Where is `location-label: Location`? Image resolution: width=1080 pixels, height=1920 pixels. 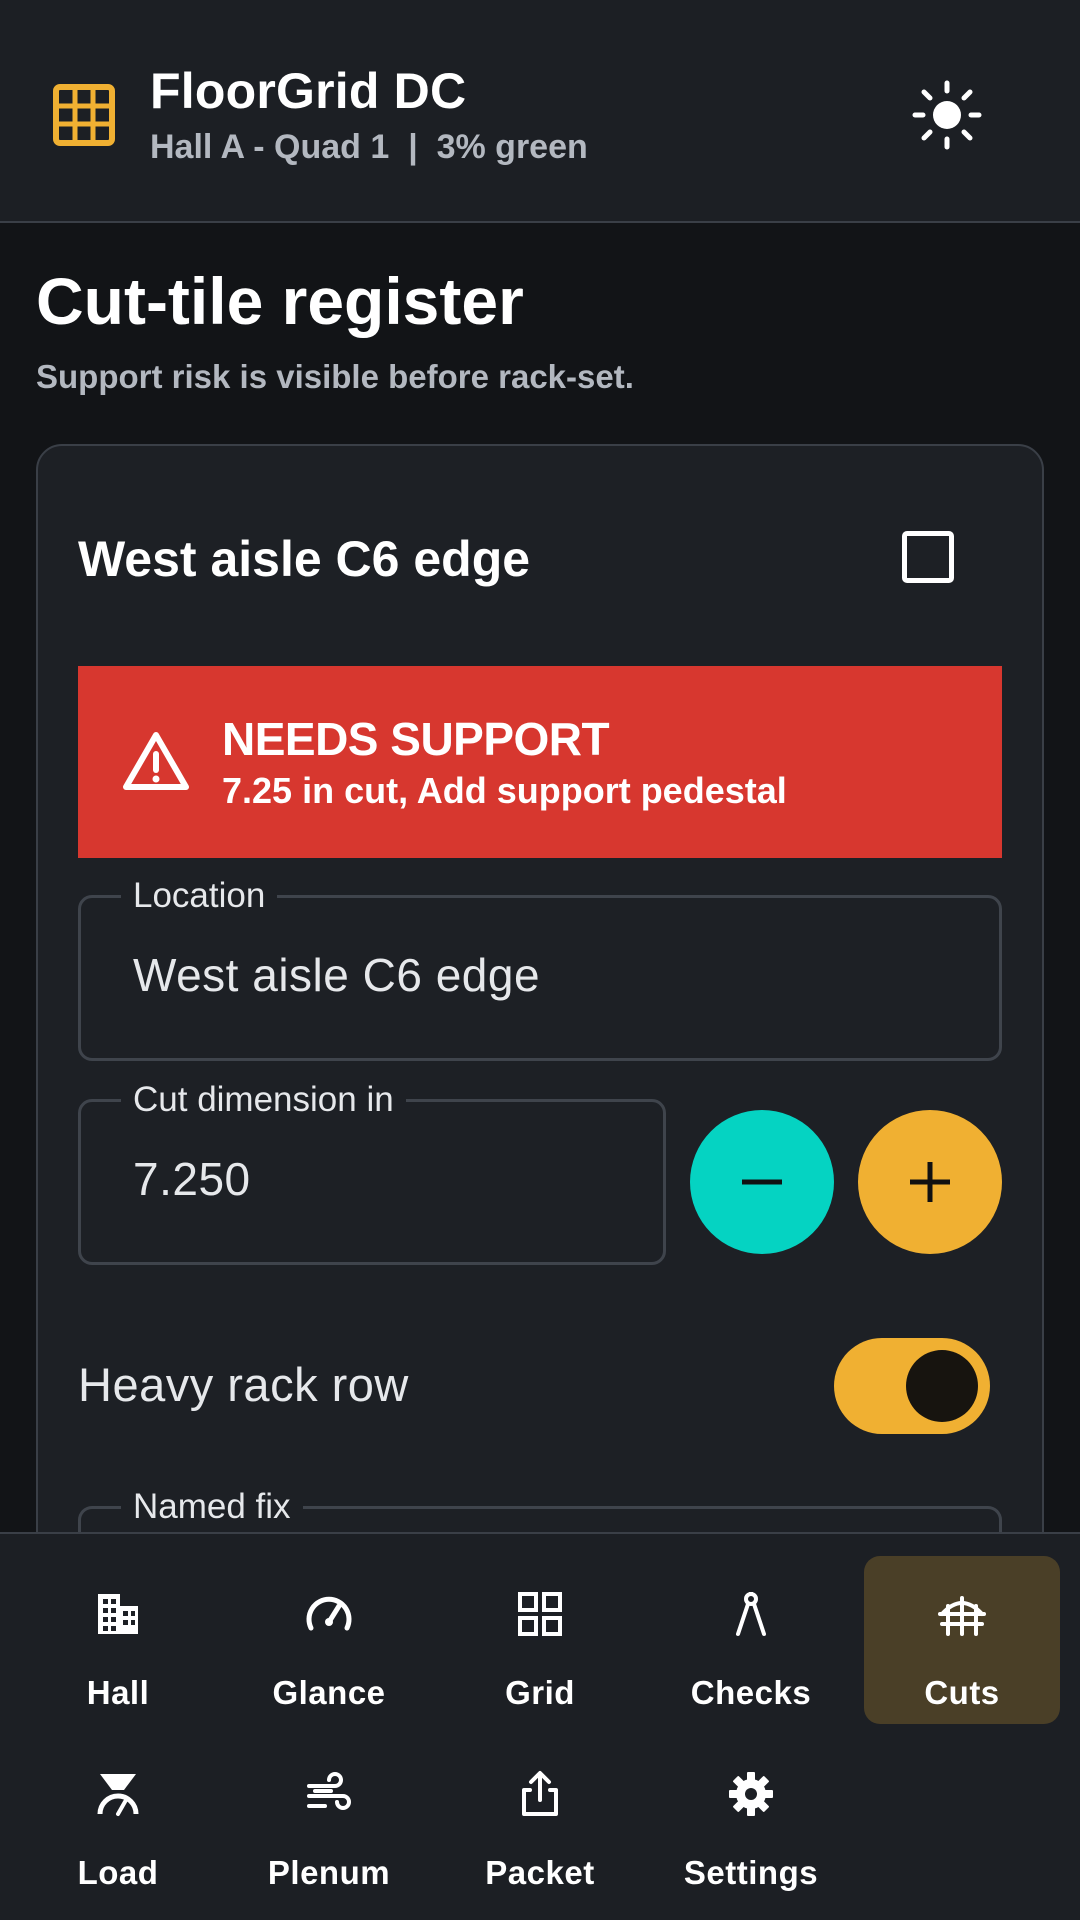 location-label: Location is located at coordinates (199, 896).